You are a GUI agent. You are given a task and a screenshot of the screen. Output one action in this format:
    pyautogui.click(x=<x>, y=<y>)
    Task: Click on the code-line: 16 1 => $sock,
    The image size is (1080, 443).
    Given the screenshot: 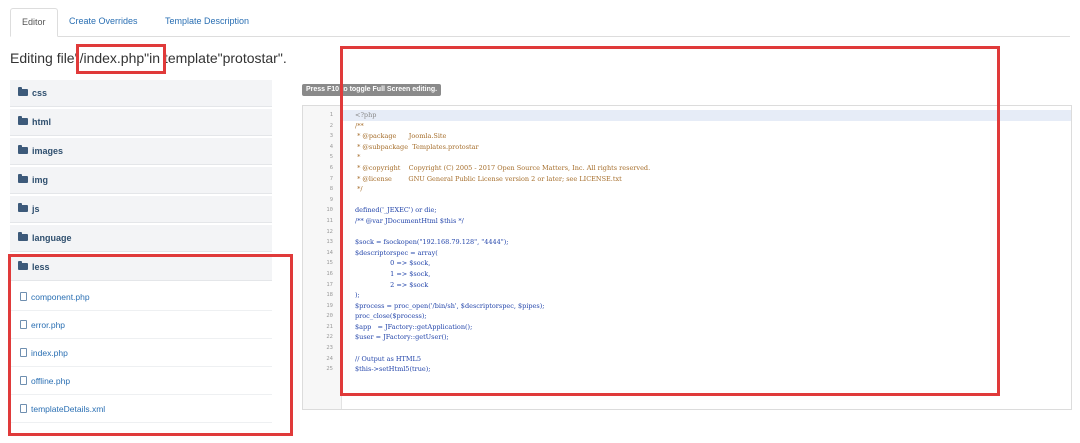 What is the action you would take?
    pyautogui.click(x=698, y=274)
    